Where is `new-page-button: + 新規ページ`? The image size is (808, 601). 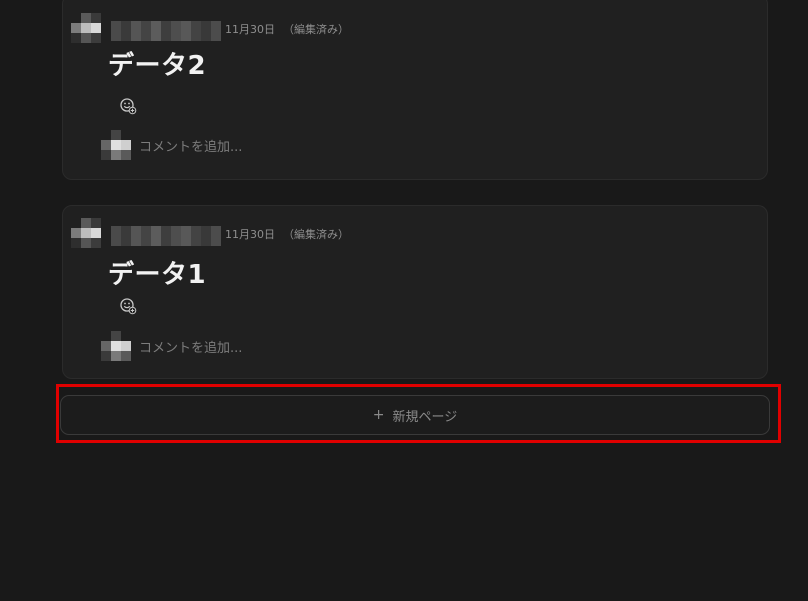
new-page-button: + 新規ページ is located at coordinates (415, 415).